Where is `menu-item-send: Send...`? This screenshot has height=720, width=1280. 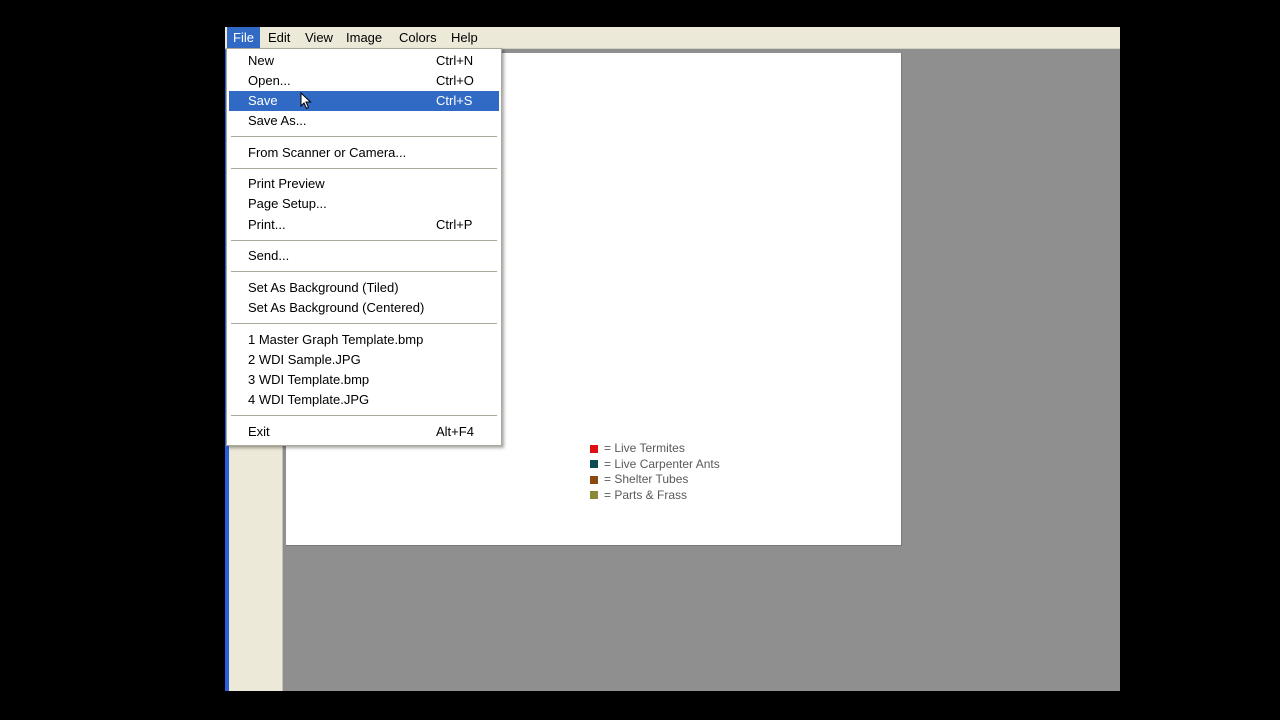 menu-item-send: Send... is located at coordinates (364, 256).